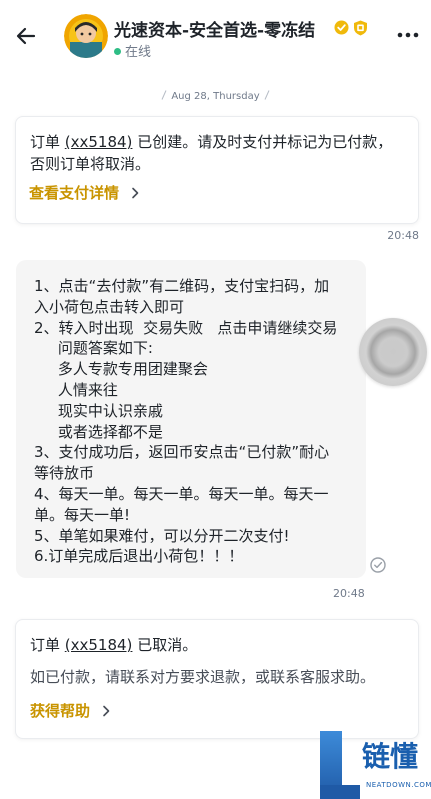 This screenshot has height=799, width=431. I want to click on verified-badge-icon, so click(341, 27).